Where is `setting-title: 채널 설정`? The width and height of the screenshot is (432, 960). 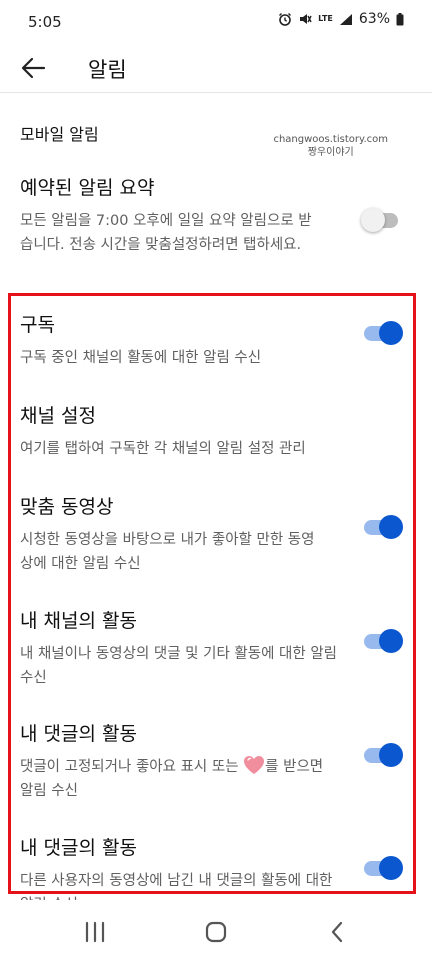 setting-title: 채널 설정 is located at coordinates (58, 416).